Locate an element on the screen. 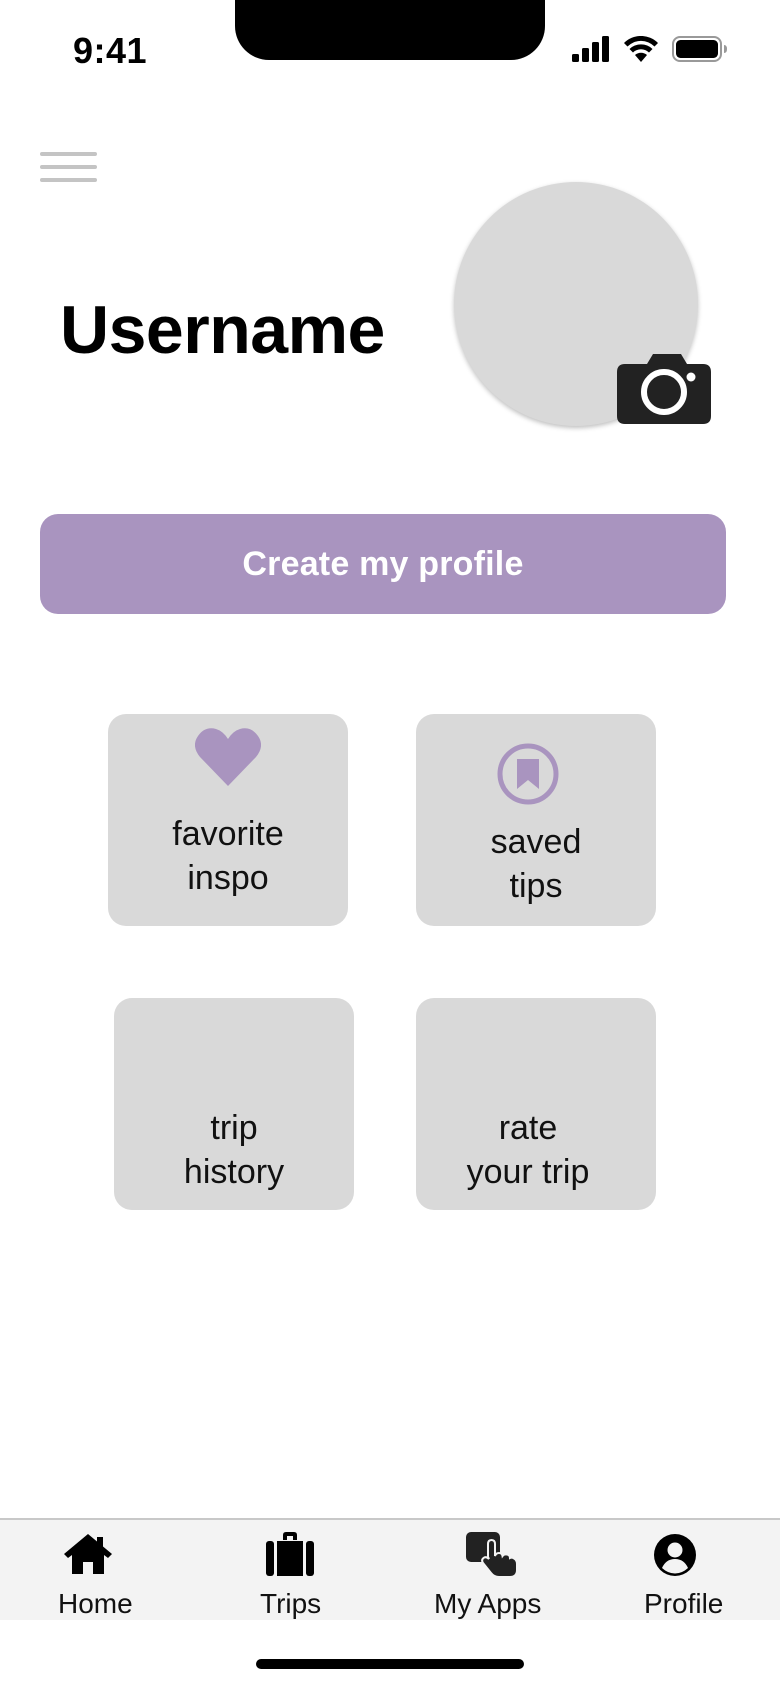  briefcase-icon is located at coordinates (290, 1554).